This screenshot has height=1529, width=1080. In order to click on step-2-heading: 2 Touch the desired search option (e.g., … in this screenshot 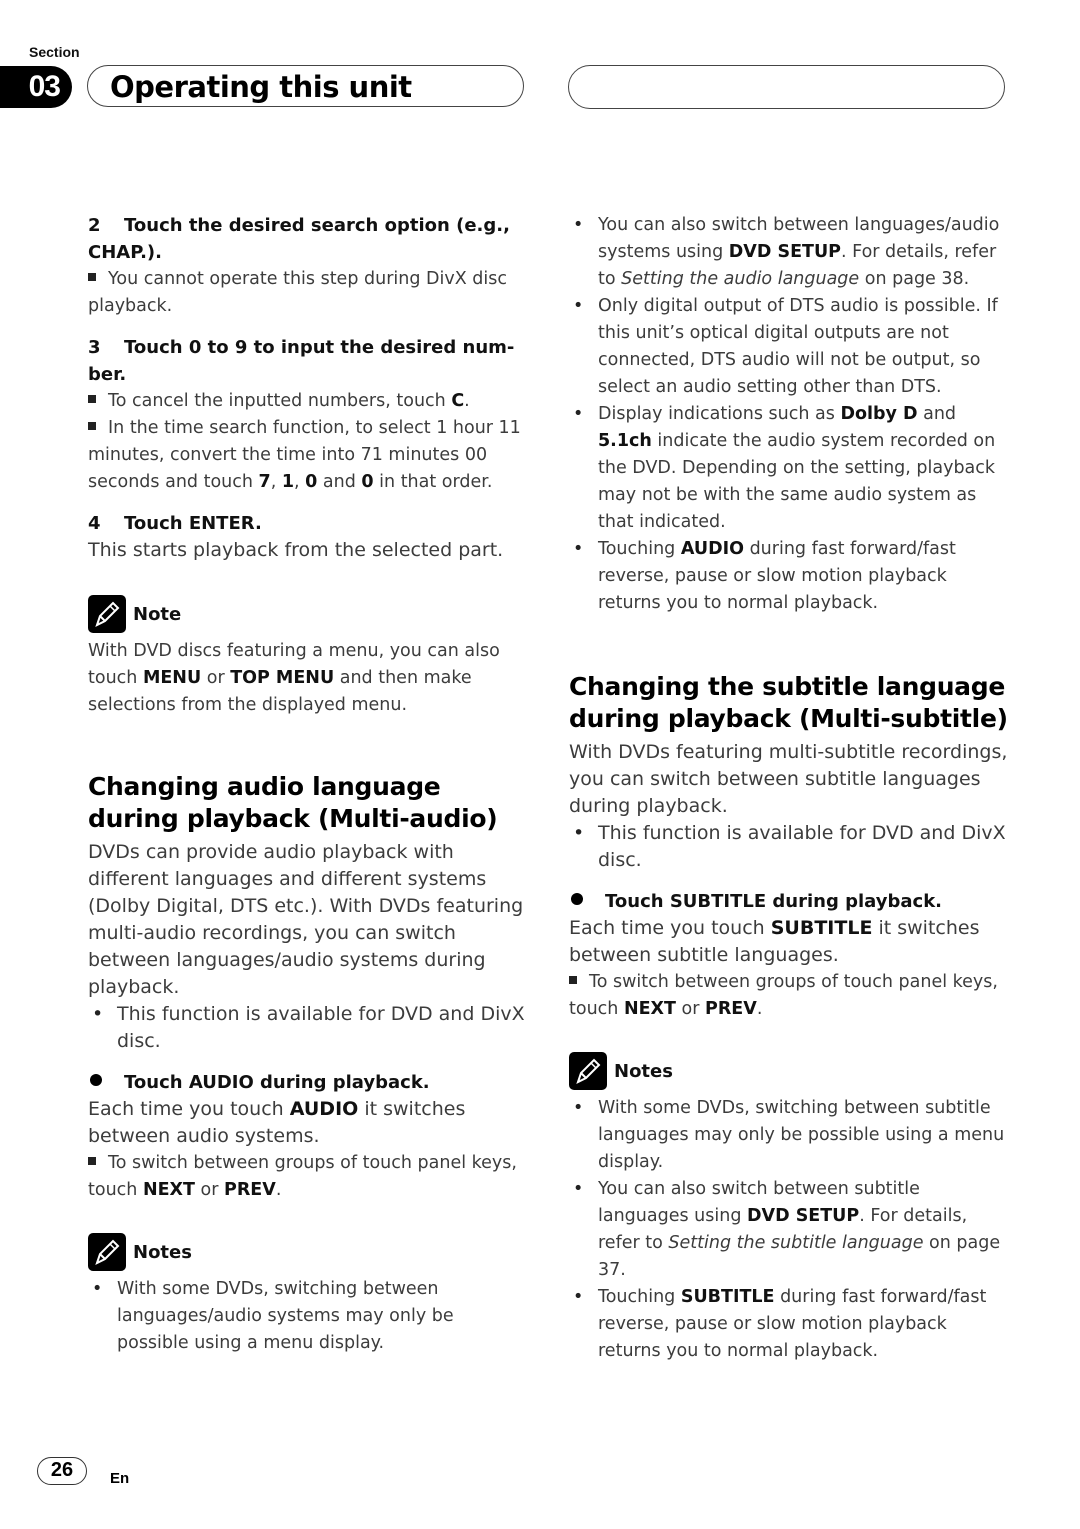, I will do `click(299, 239)`.